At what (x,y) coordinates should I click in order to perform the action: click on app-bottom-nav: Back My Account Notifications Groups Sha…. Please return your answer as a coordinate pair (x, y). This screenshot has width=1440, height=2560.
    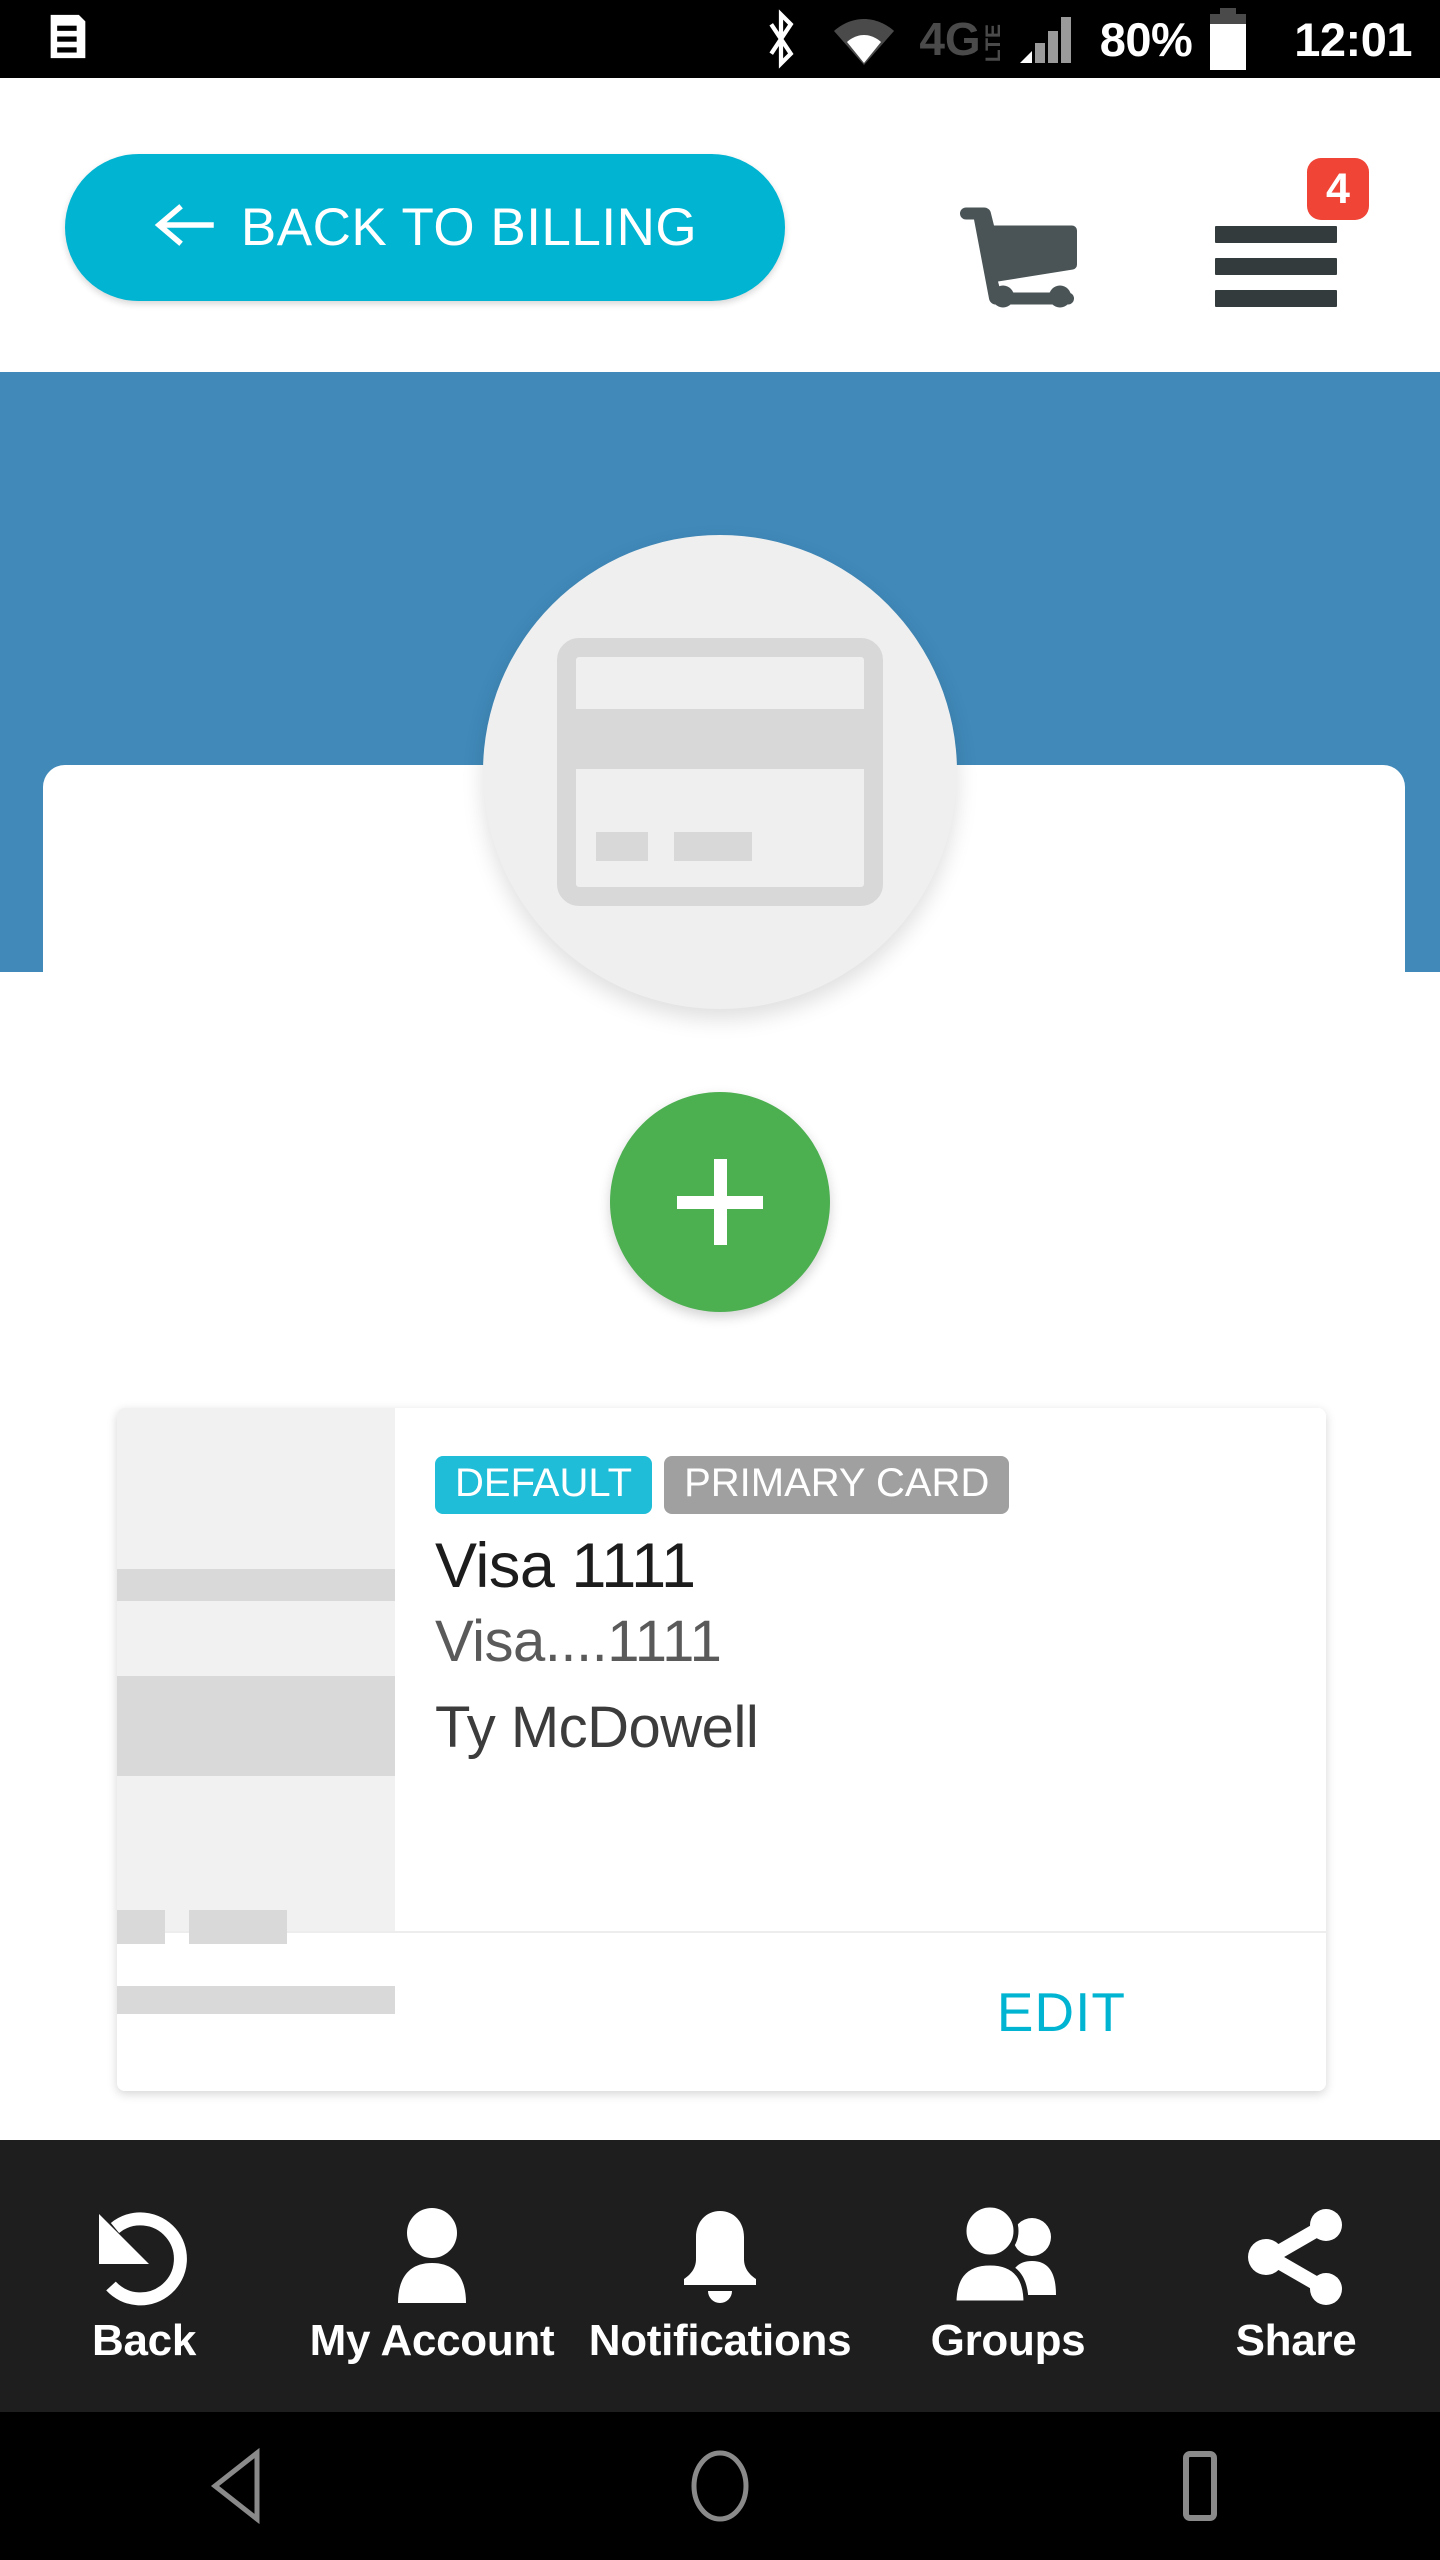
    Looking at the image, I should click on (720, 2276).